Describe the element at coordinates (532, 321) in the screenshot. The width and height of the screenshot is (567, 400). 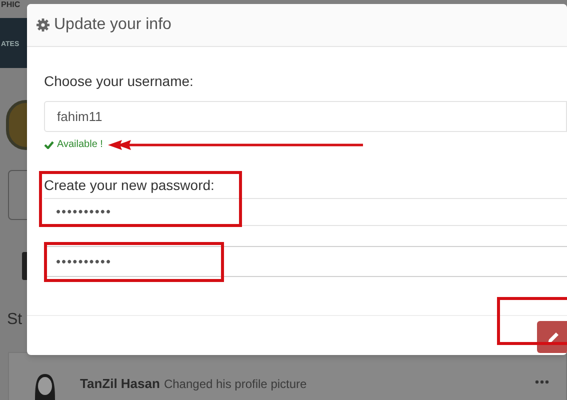
I see `highlight-box` at that location.